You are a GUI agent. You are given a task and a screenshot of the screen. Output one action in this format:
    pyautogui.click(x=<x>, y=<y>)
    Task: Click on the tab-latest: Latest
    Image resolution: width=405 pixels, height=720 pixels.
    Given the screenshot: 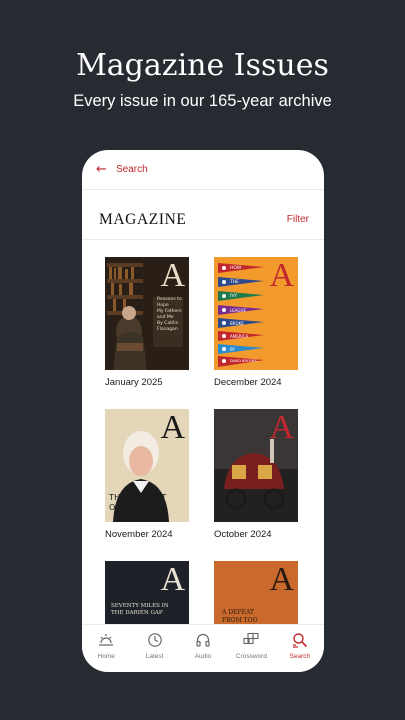 What is the action you would take?
    pyautogui.click(x=154, y=648)
    